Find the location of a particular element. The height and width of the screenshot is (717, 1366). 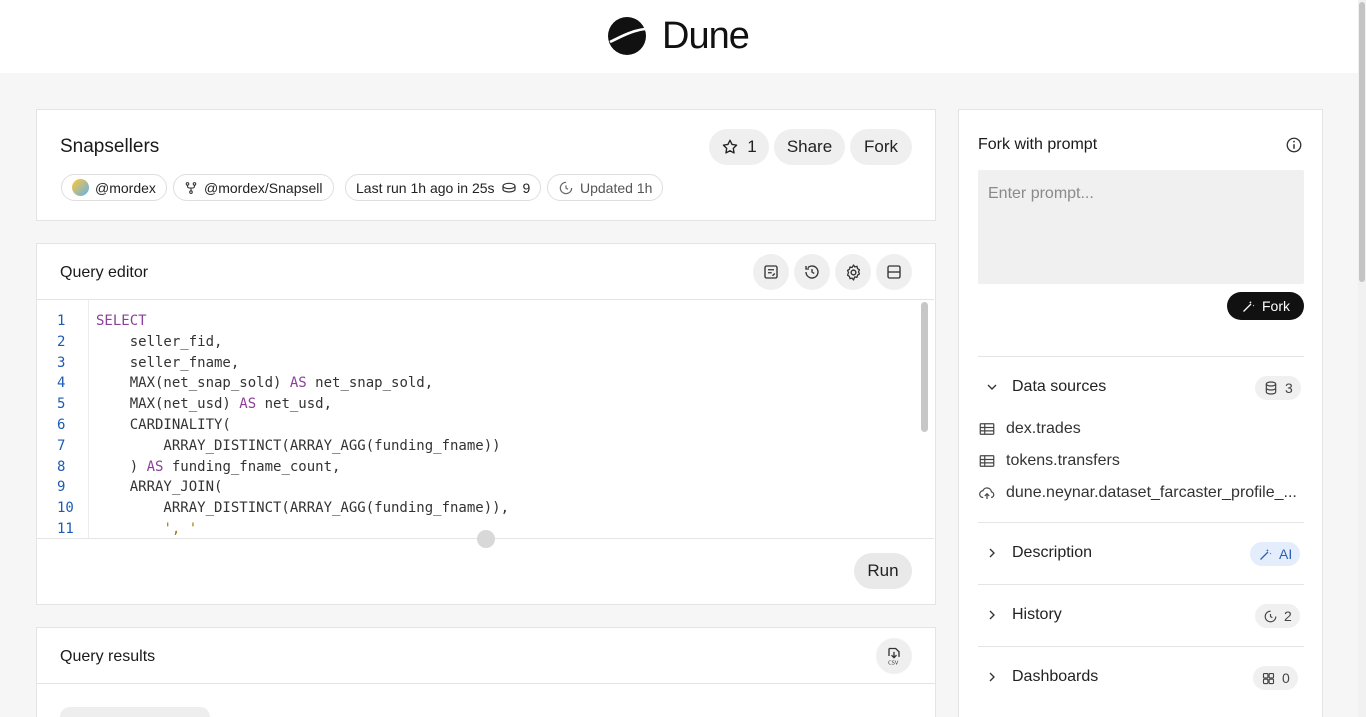

page-scrollbar is located at coordinates (1362, 358).